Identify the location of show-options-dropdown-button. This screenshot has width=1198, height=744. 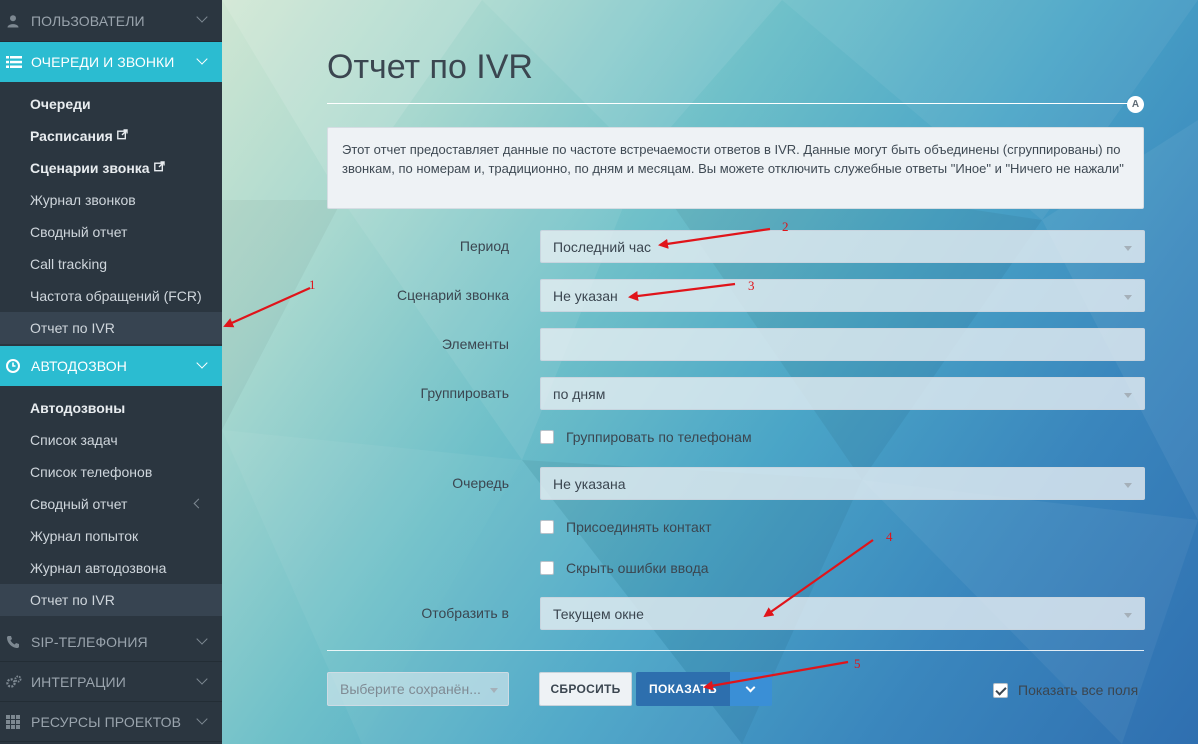
(751, 689).